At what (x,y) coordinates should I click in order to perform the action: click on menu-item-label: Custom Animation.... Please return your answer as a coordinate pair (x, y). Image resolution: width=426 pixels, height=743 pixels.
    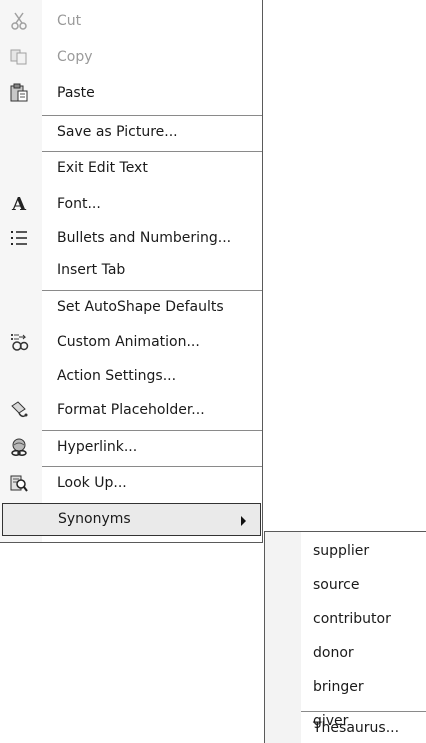
    Looking at the image, I should click on (128, 342).